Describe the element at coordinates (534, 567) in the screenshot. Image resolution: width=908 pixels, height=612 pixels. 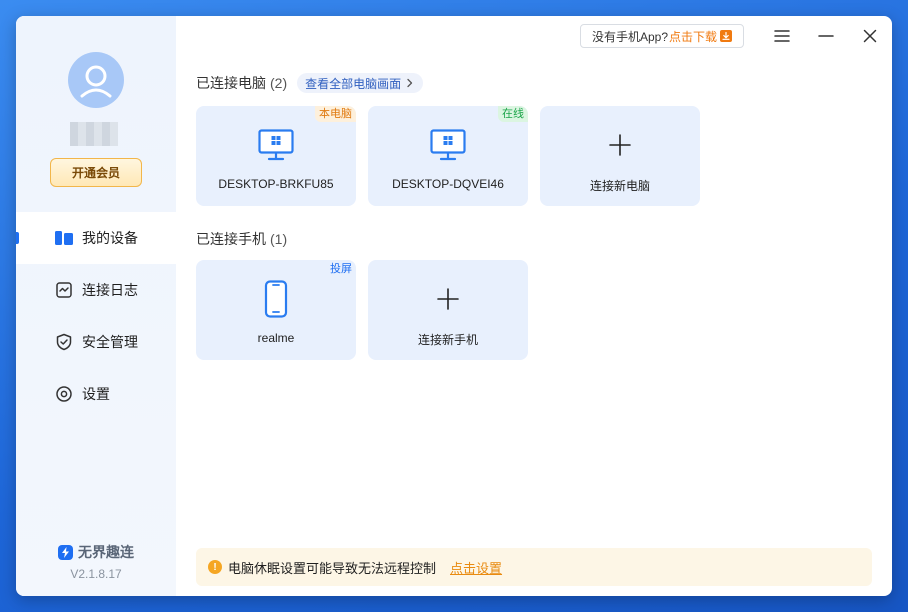
I see `sleep-warning-banner: ! 电脑休眠设置可能导致无法远程控制 点击设置` at that location.